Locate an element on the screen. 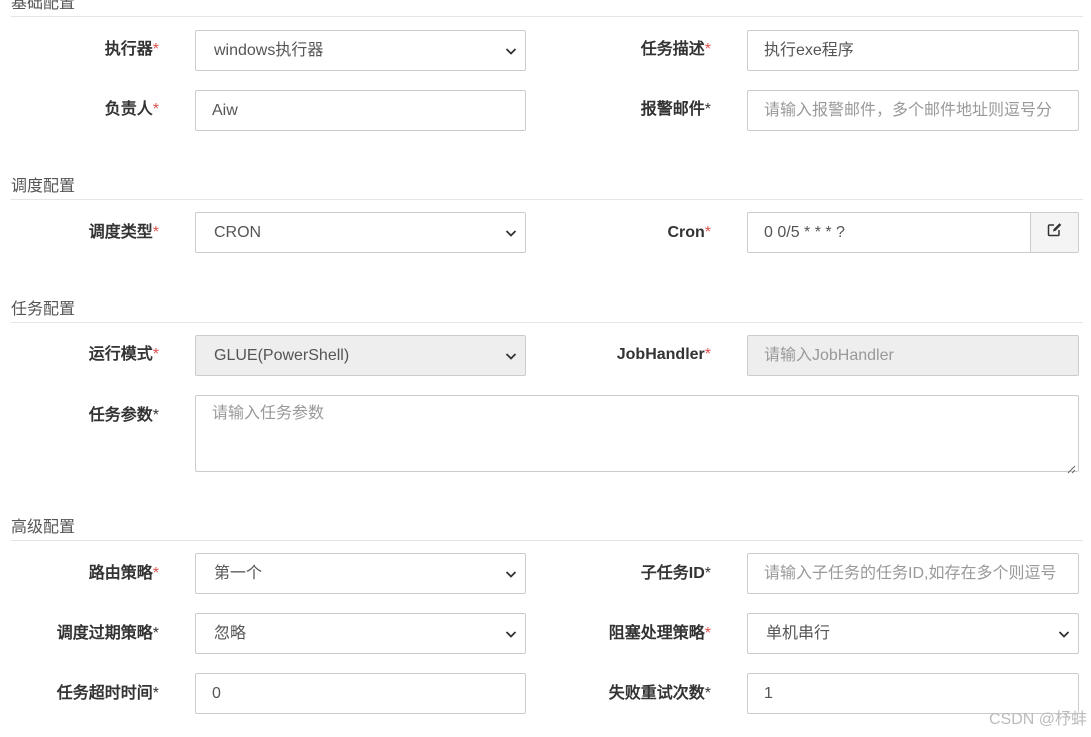 This screenshot has width=1091, height=737. watermark: CSDN @杼蚌 is located at coordinates (1037, 719).